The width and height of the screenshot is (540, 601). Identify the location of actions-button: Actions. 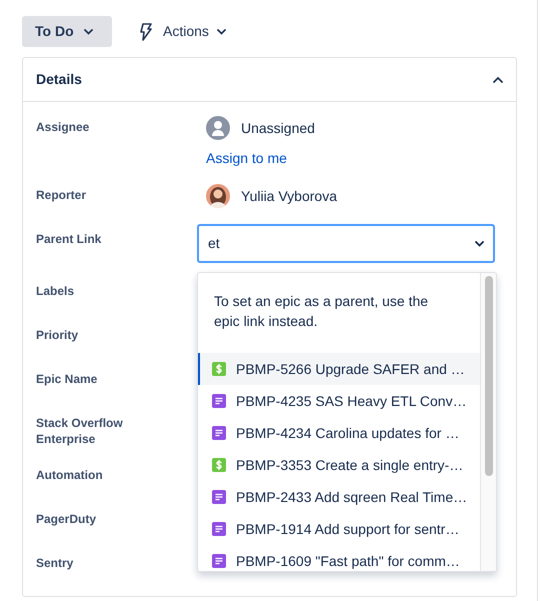
(181, 31).